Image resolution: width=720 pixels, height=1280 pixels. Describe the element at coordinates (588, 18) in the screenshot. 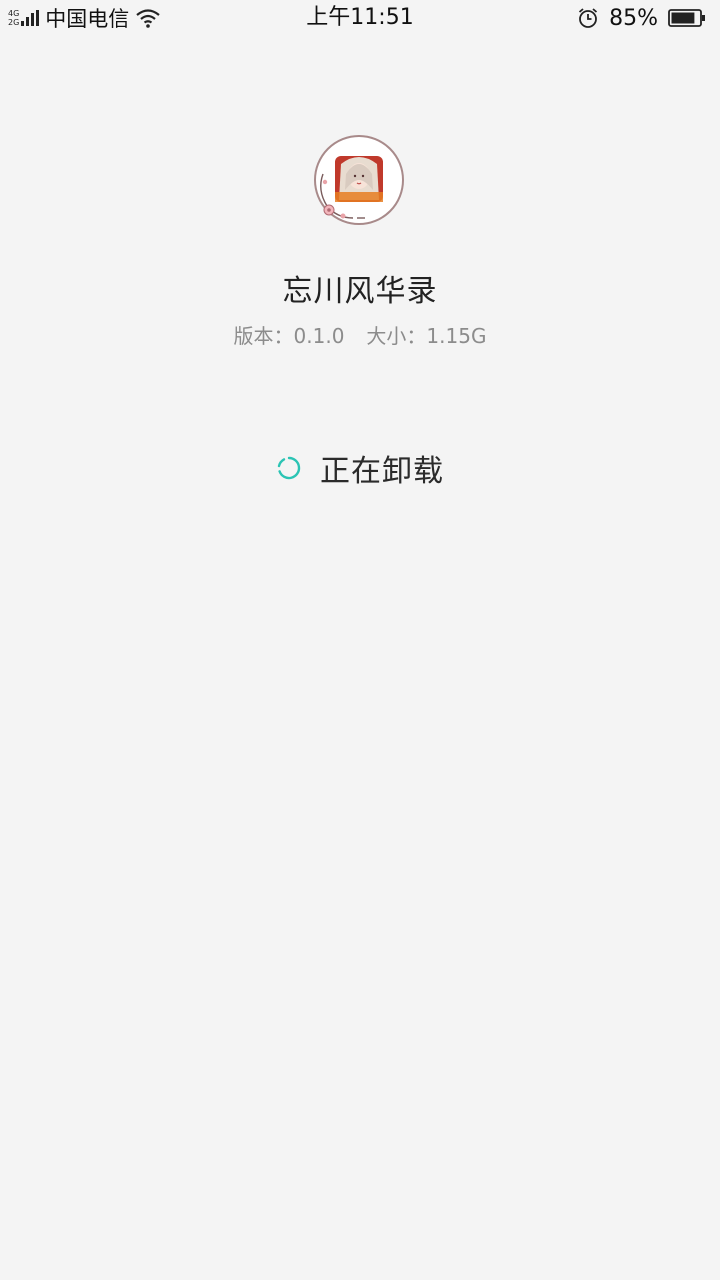

I see `alarm-icon` at that location.